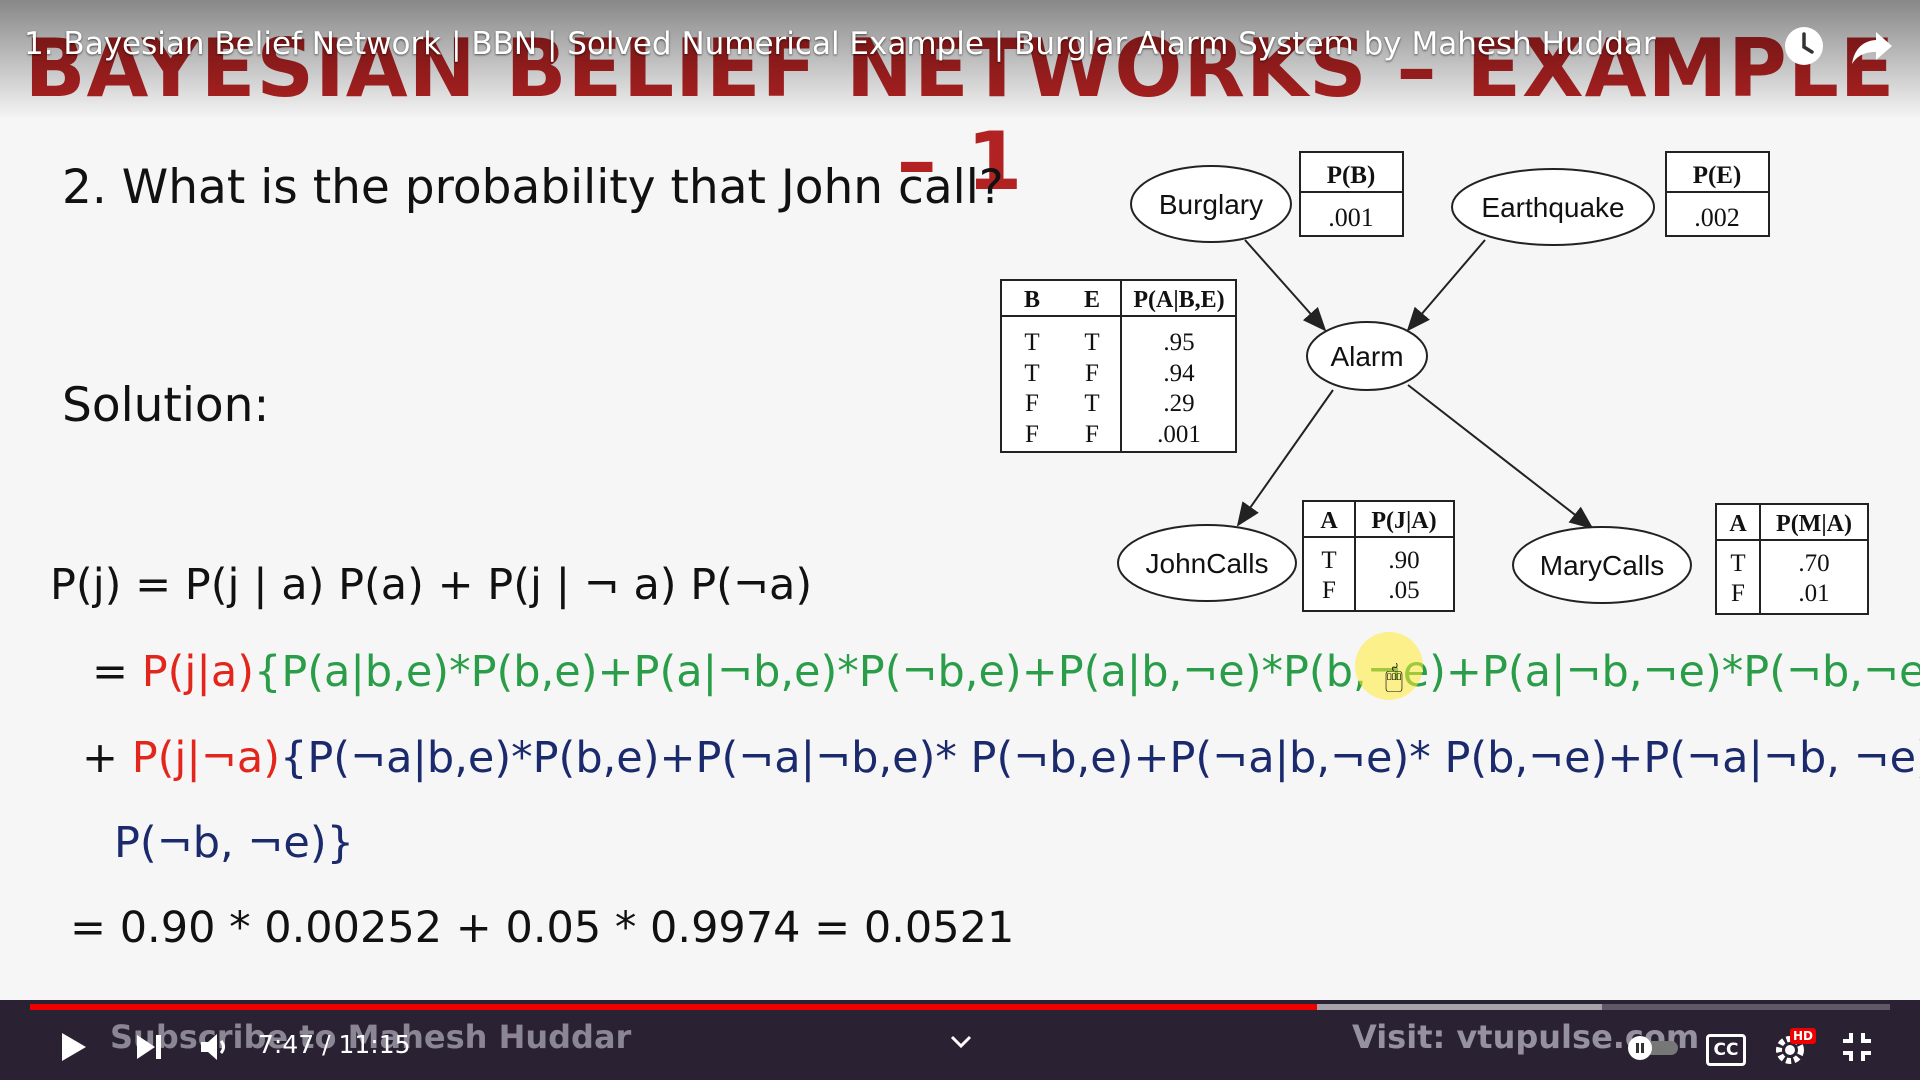 The width and height of the screenshot is (1920, 1080). Describe the element at coordinates (1328, 560) in the screenshot. I see `john-cpt-cell: T` at that location.